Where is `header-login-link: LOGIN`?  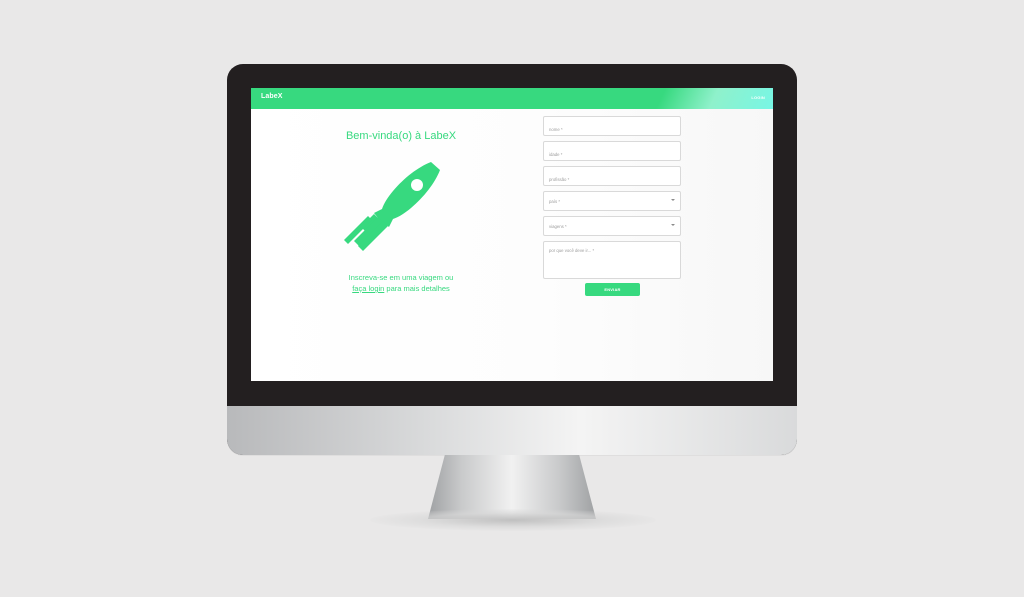
header-login-link: LOGIN is located at coordinates (758, 97).